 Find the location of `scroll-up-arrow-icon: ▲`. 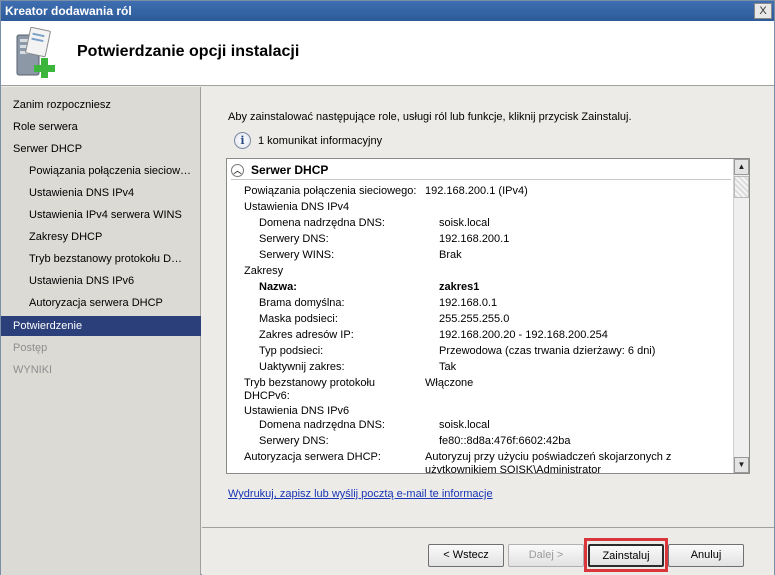

scroll-up-arrow-icon: ▲ is located at coordinates (741, 167).